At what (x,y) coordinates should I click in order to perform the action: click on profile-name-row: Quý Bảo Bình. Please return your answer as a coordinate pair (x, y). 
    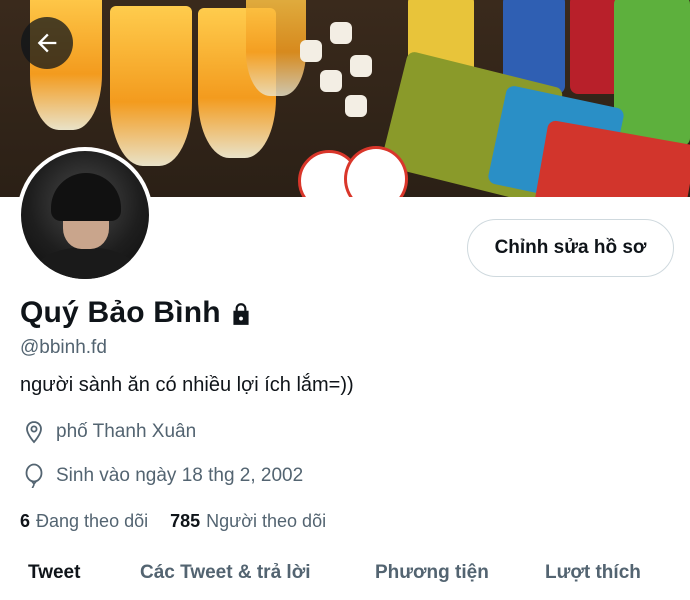
    Looking at the image, I should click on (137, 313).